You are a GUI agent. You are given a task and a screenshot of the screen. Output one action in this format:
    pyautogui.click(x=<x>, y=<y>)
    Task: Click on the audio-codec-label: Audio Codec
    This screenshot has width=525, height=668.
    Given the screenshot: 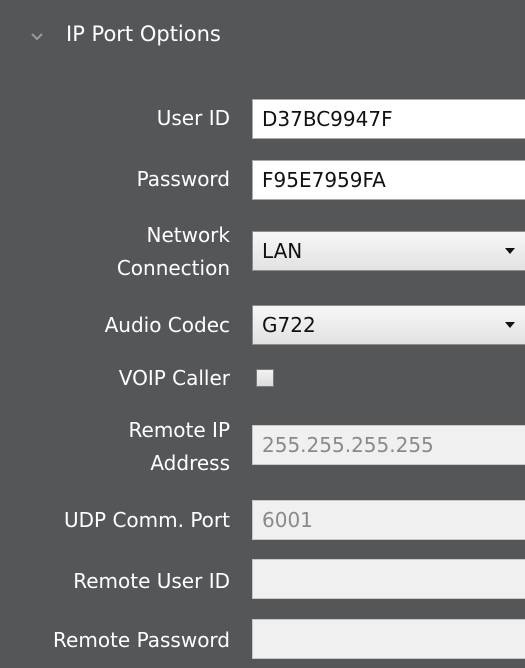 What is the action you would take?
    pyautogui.click(x=167, y=325)
    